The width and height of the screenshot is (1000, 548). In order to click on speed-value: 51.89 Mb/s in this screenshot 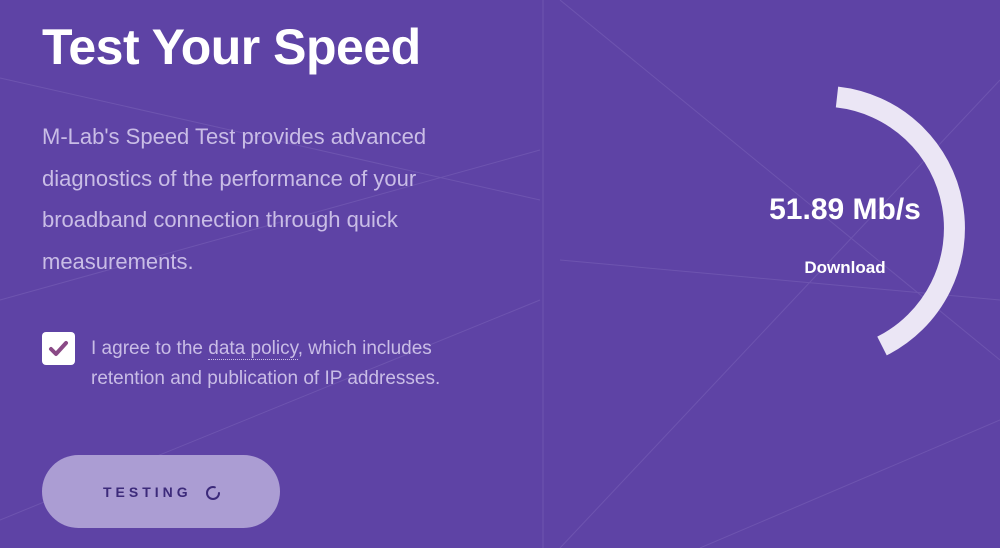, I will do `click(845, 209)`.